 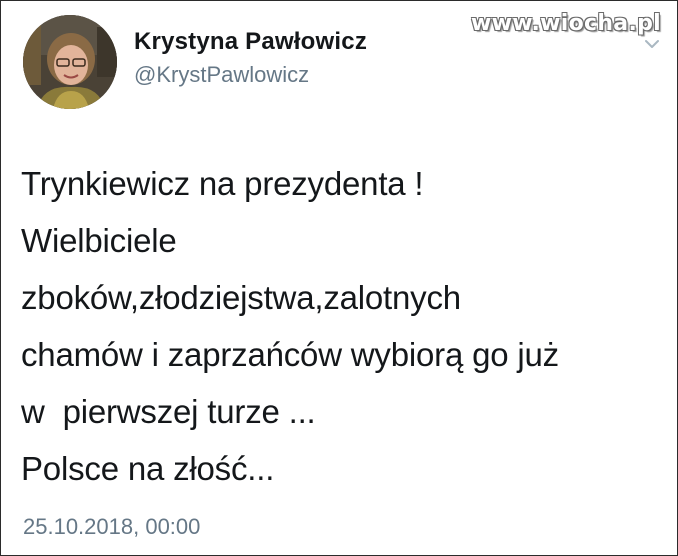 I want to click on author-handle: @KrystPawlowicz, so click(x=250, y=75).